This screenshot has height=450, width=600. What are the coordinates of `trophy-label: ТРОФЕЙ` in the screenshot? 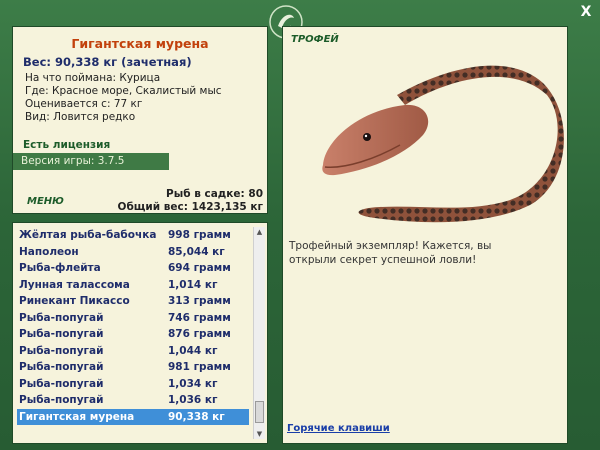 It's located at (315, 39).